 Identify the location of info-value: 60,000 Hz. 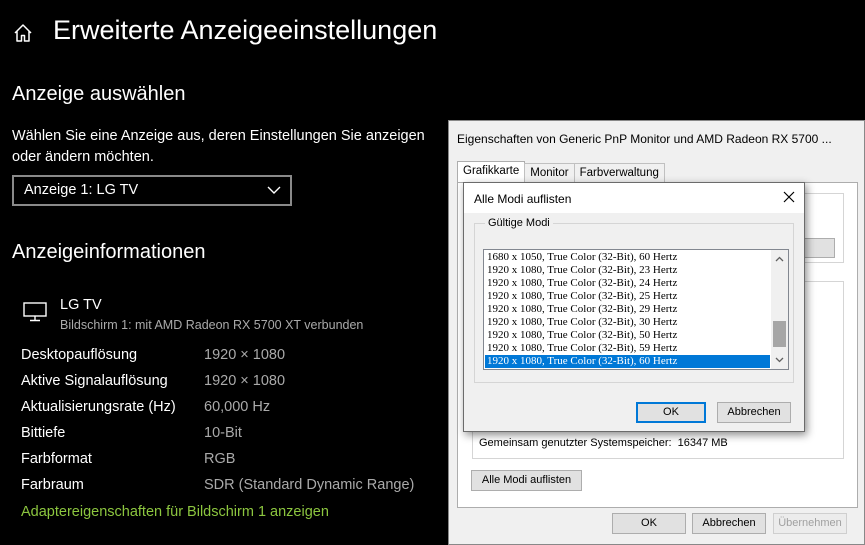
(237, 407).